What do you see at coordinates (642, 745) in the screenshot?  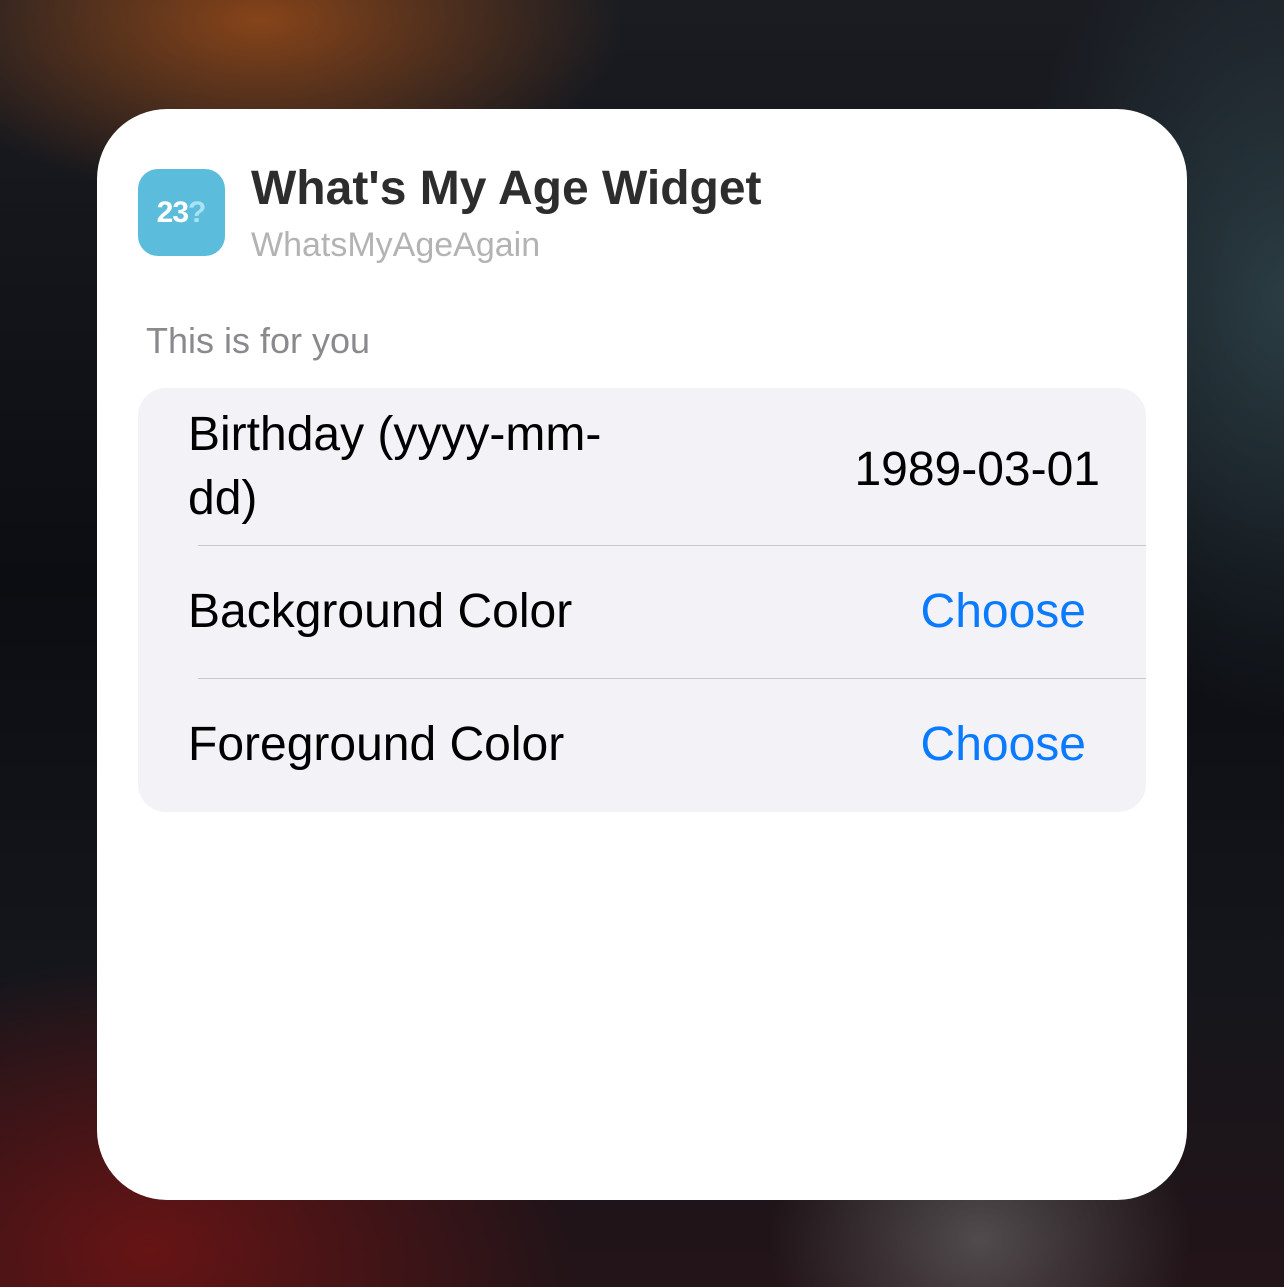 I see `foreground-color-row: Foreground Color Choose` at bounding box center [642, 745].